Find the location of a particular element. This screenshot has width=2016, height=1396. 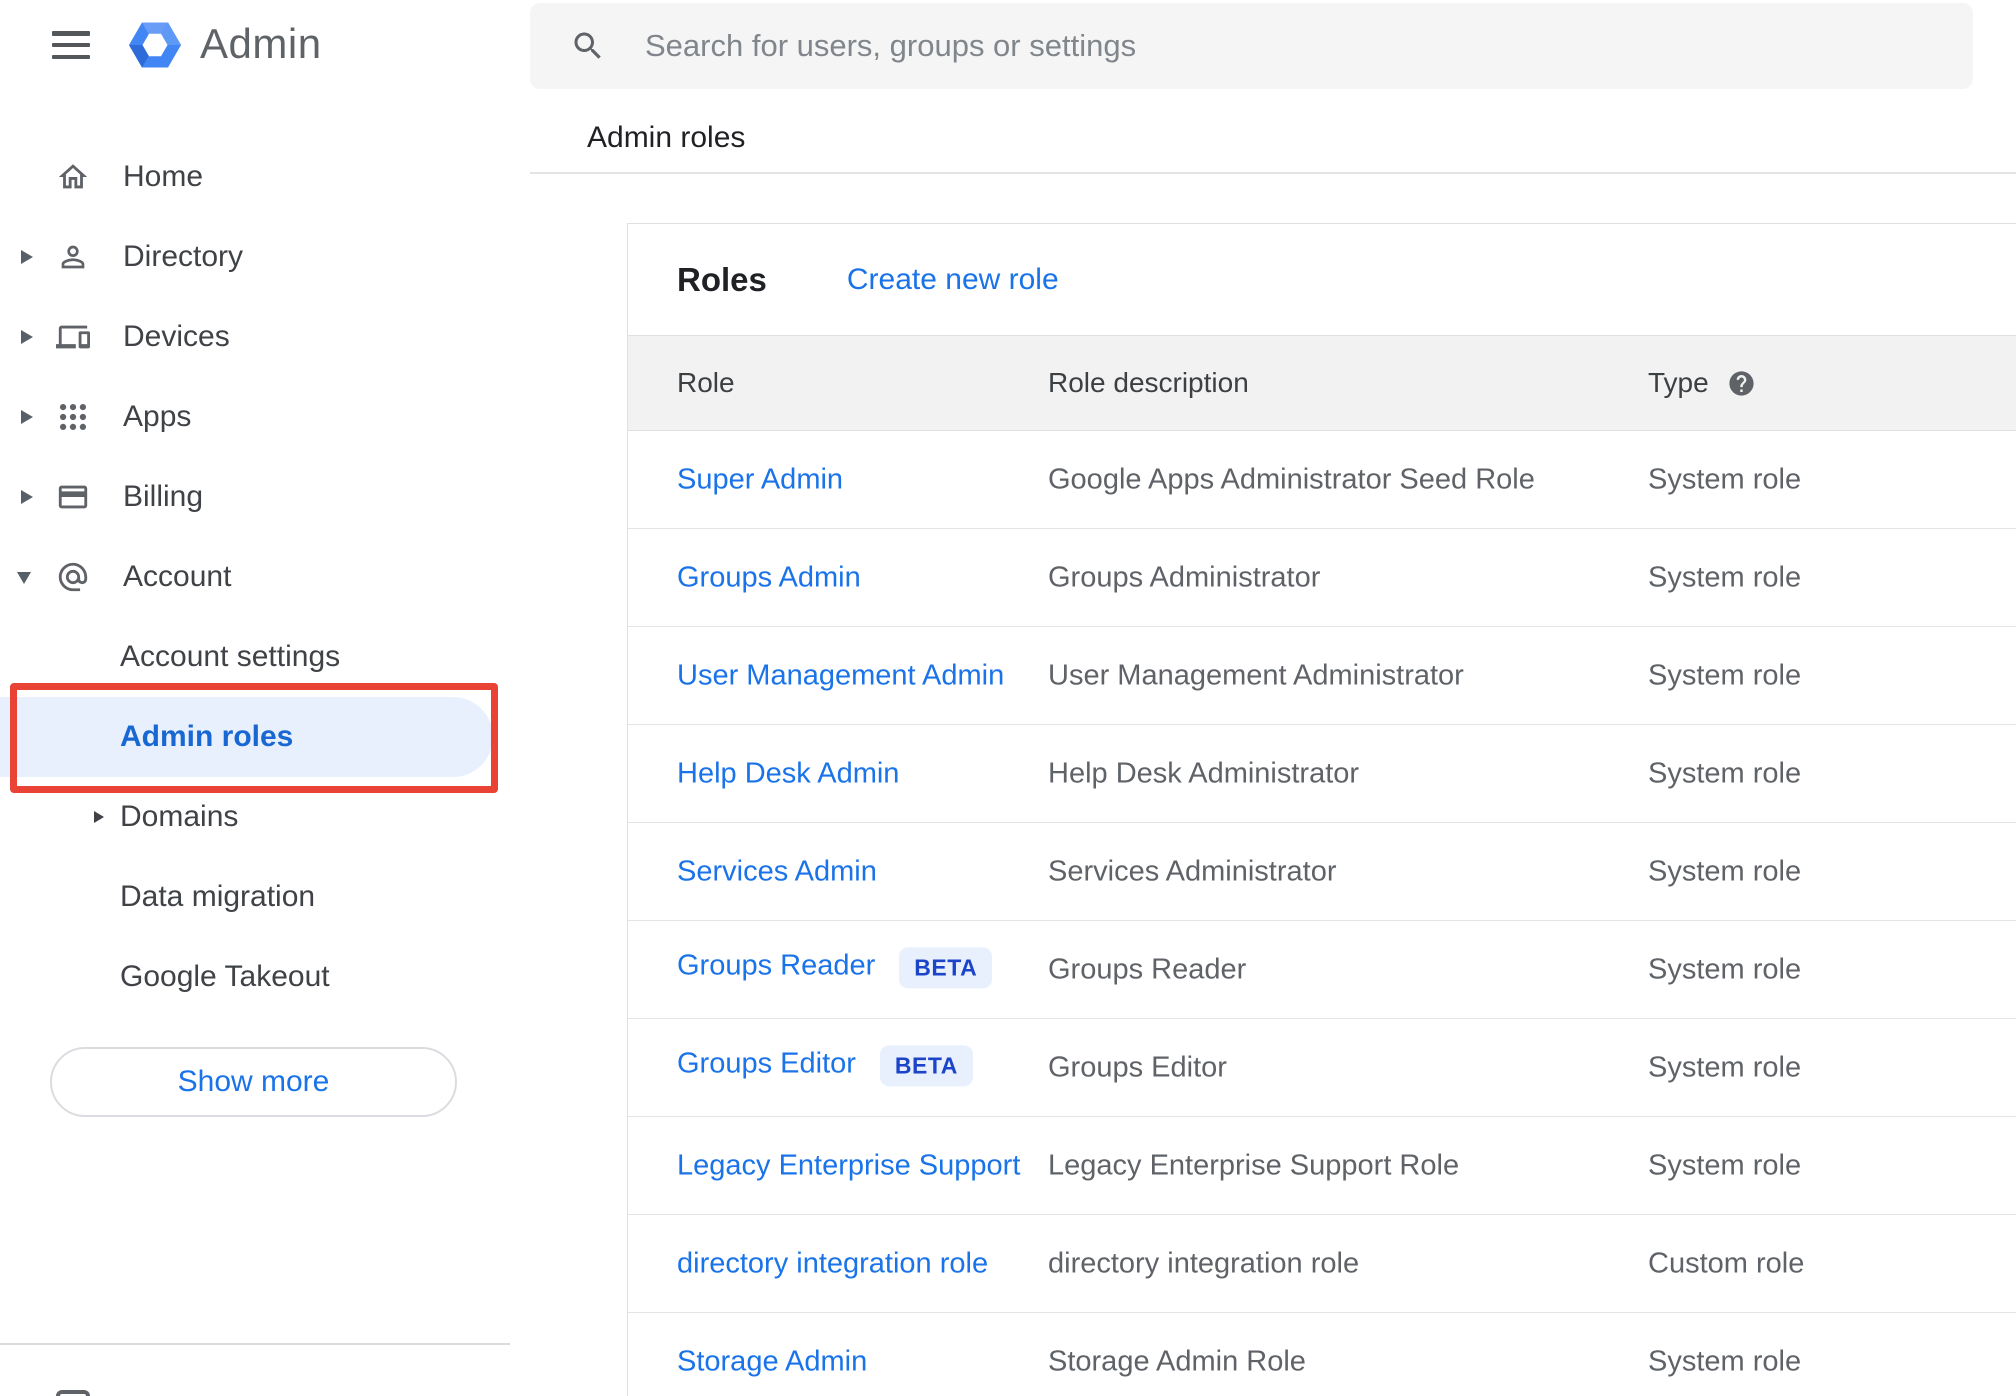

role-link: Services Admin is located at coordinates (777, 871).